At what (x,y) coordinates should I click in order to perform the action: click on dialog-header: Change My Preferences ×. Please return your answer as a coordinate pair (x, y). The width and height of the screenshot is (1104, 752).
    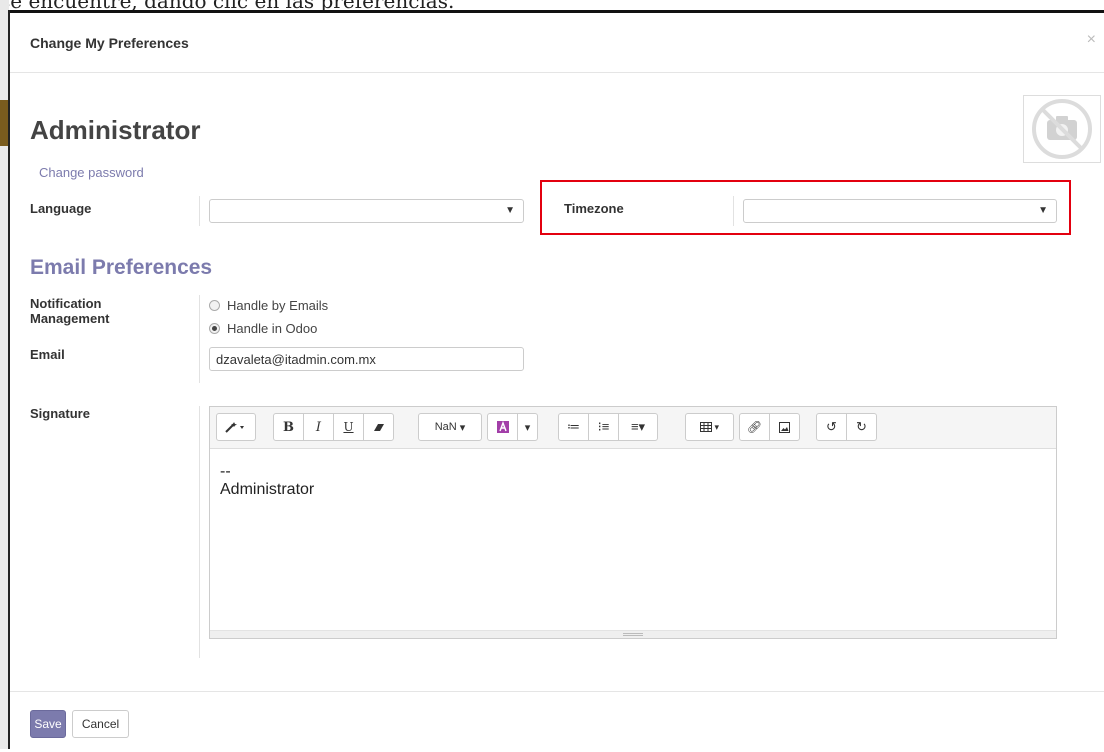
    Looking at the image, I should click on (557, 43).